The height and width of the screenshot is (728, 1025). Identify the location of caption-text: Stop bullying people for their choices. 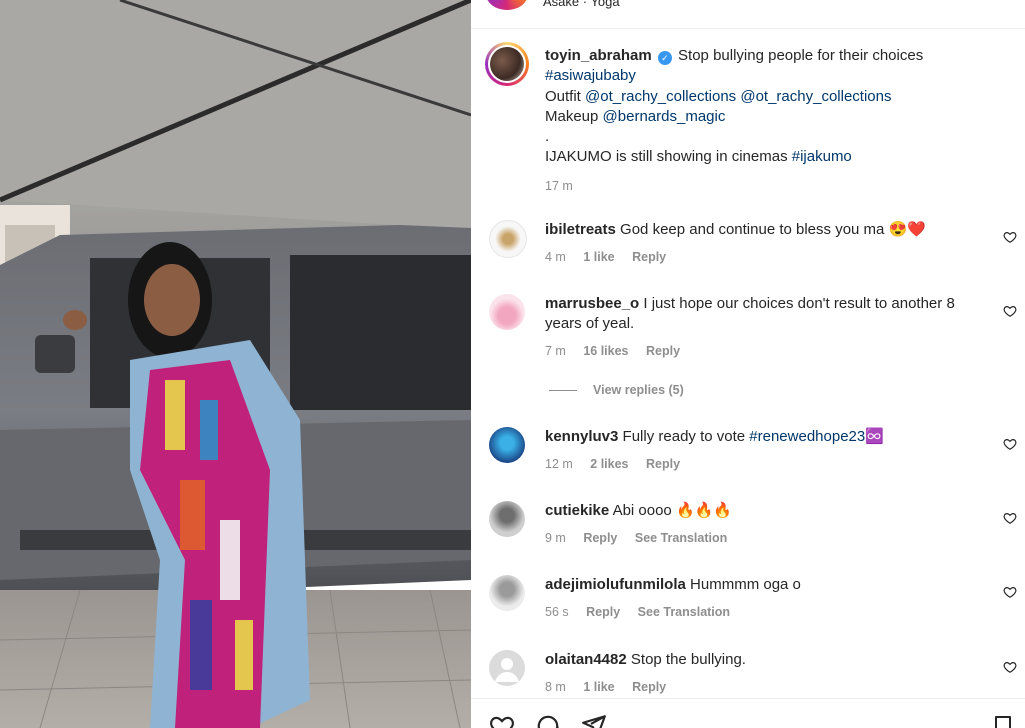
(801, 55).